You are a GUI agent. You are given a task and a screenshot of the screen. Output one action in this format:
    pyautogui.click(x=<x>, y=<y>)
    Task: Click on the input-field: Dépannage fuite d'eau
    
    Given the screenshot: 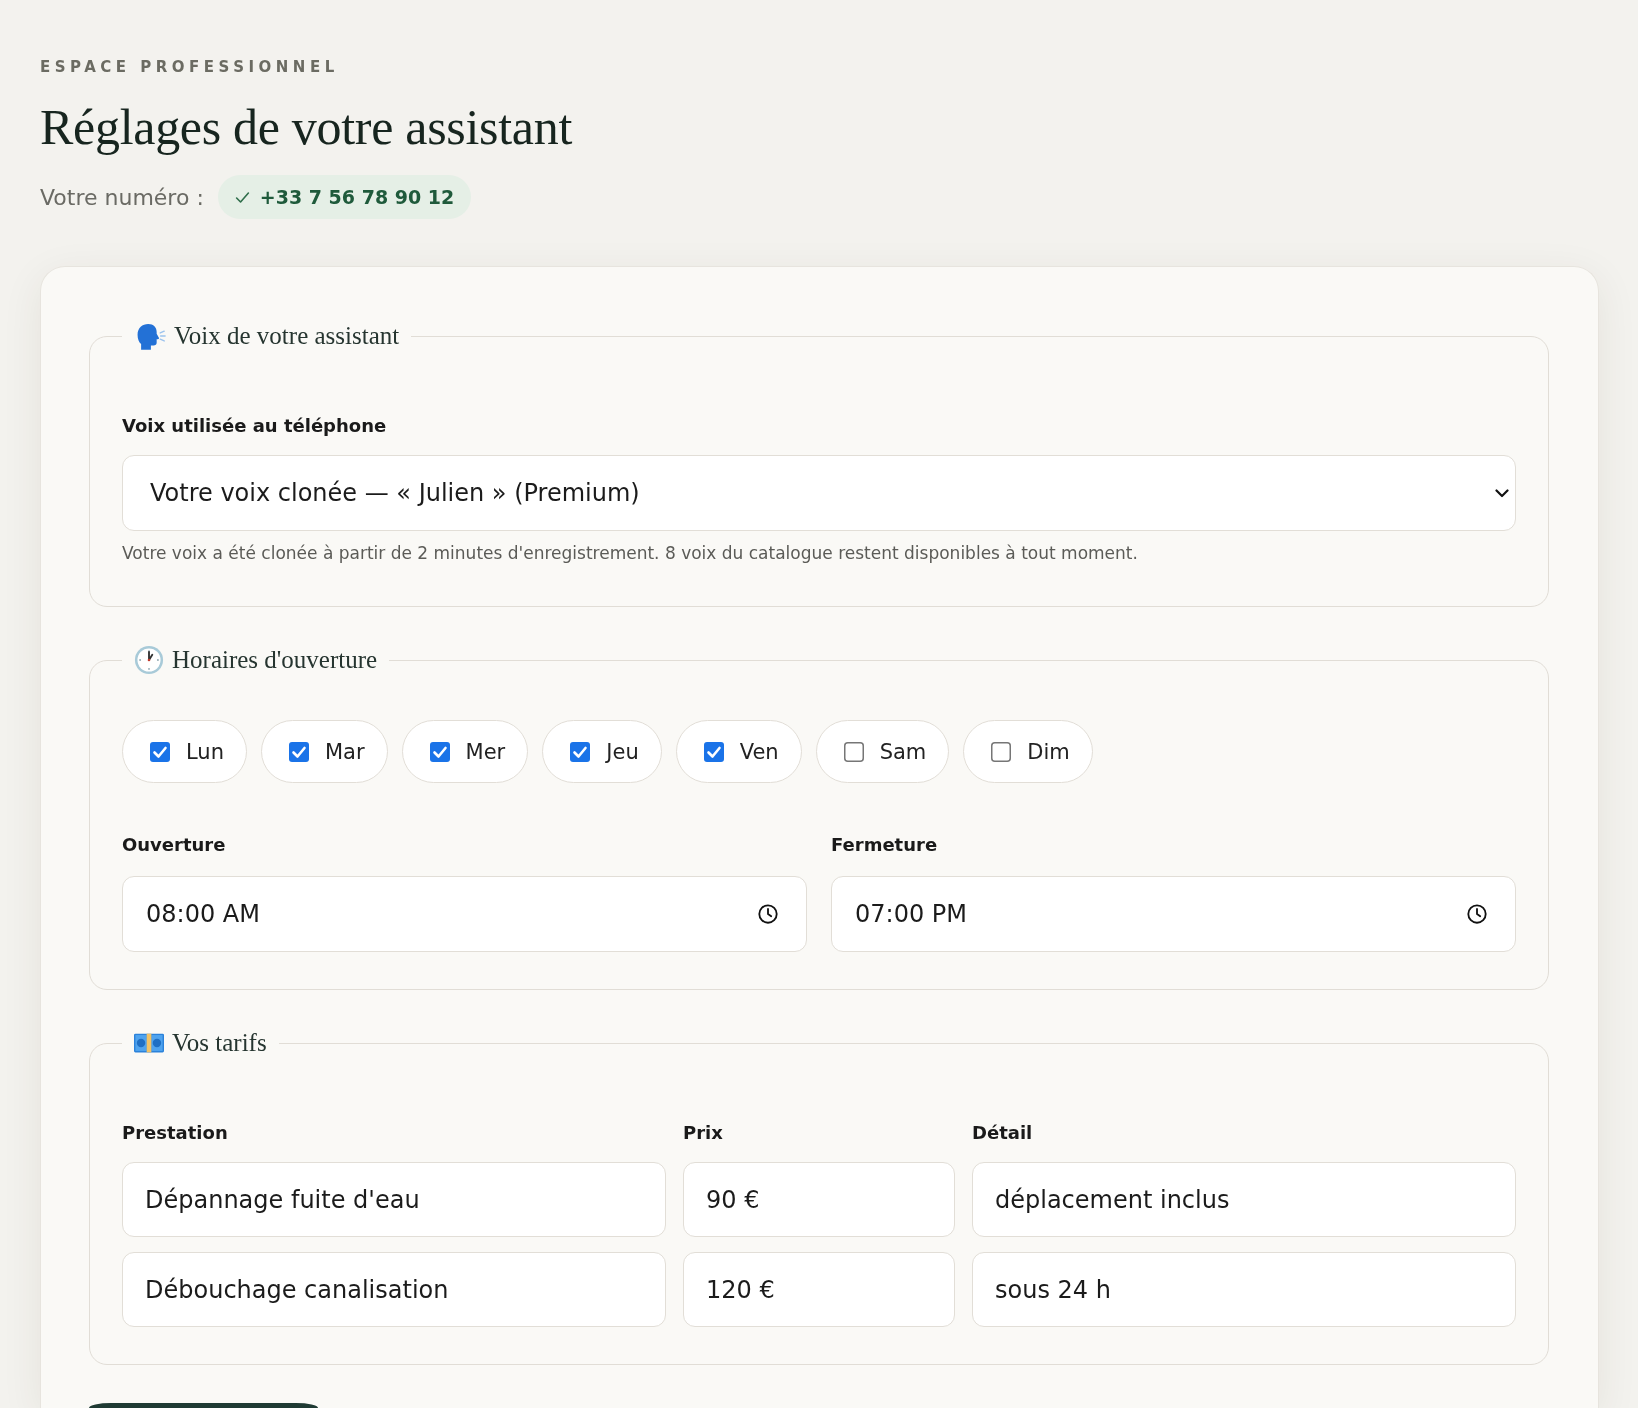 What is the action you would take?
    pyautogui.click(x=394, y=1199)
    